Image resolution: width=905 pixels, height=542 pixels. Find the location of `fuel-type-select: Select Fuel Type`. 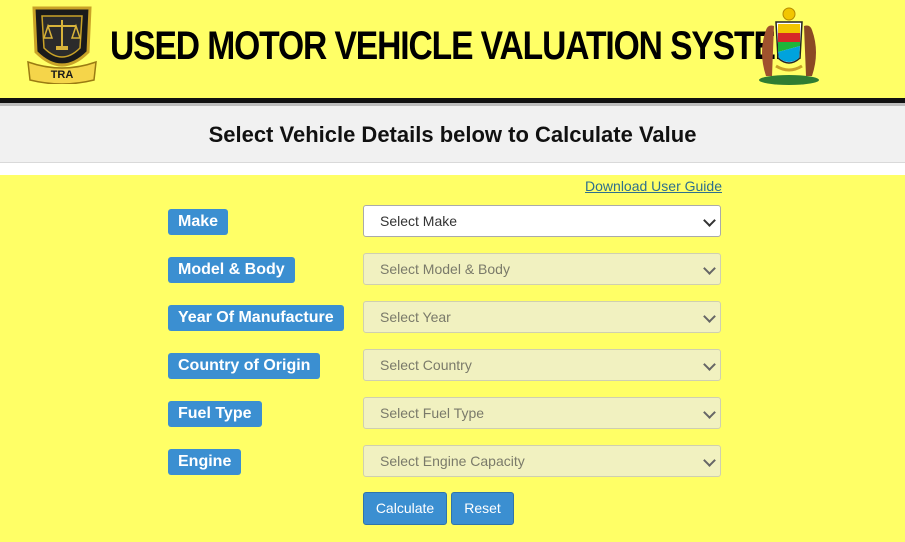

fuel-type-select: Select Fuel Type is located at coordinates (542, 413).